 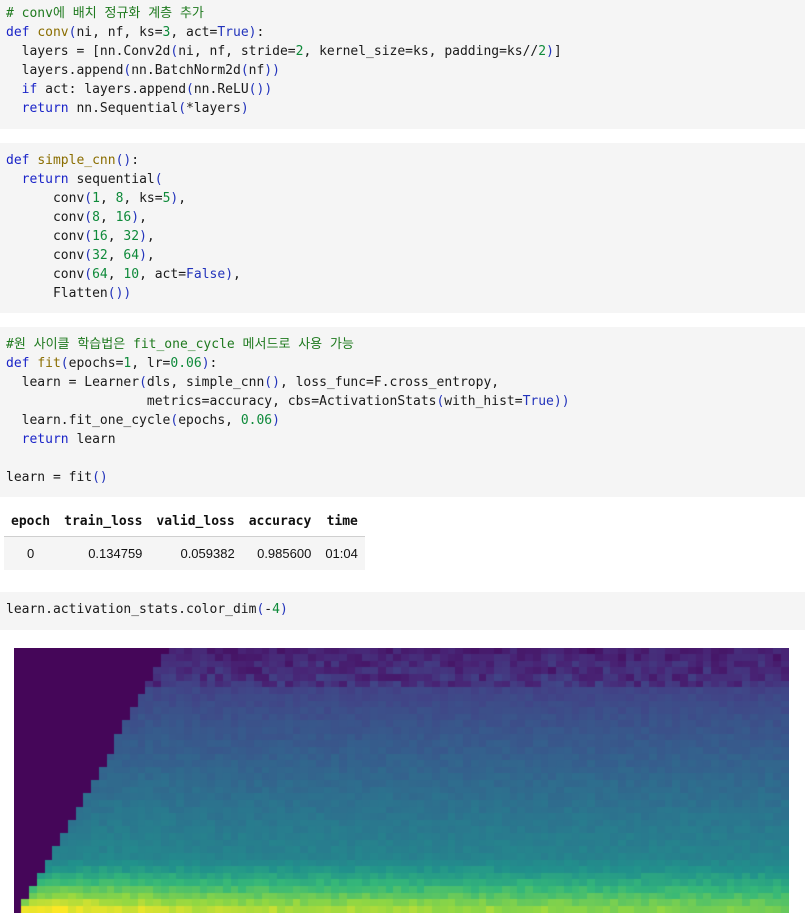 What do you see at coordinates (280, 553) in the screenshot?
I see `table-cell: 0.985600` at bounding box center [280, 553].